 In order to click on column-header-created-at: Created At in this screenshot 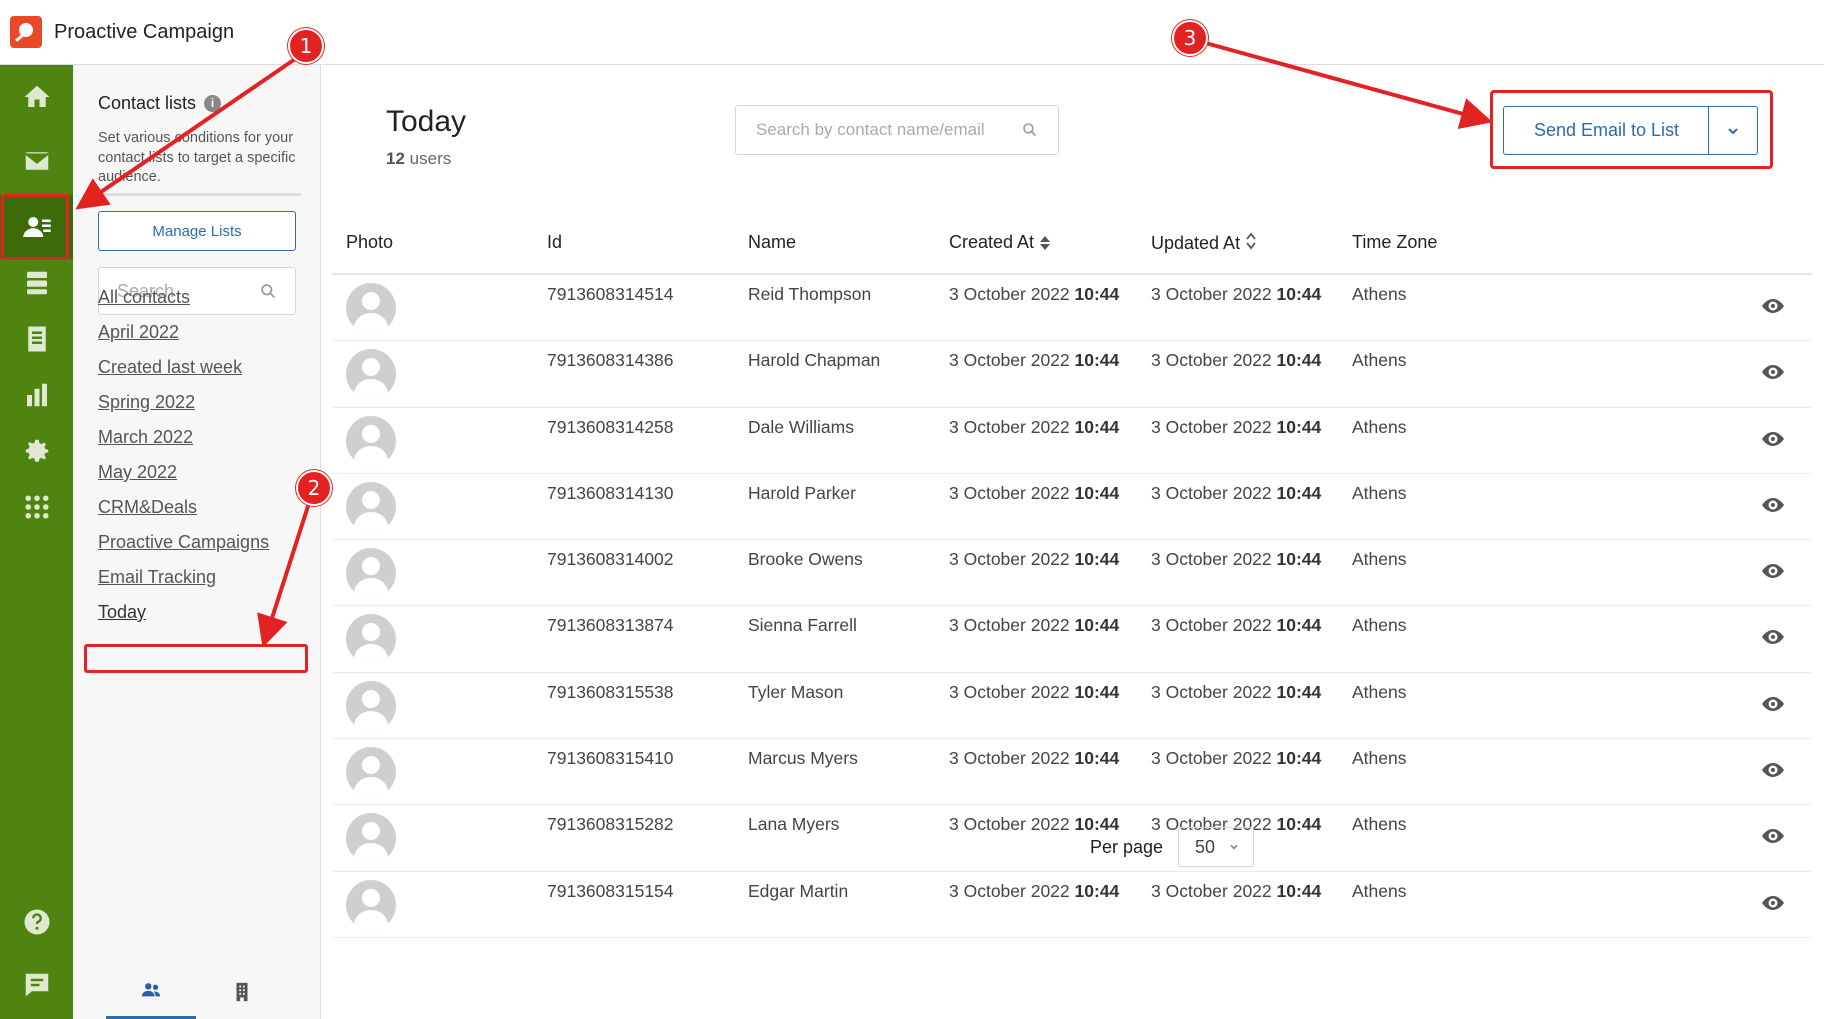, I will do `click(1000, 242)`.